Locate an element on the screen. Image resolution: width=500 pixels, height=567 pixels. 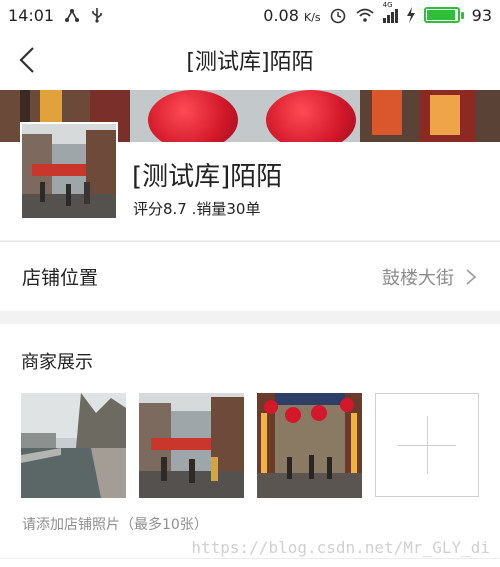
shop-photo-street is located at coordinates (191, 445).